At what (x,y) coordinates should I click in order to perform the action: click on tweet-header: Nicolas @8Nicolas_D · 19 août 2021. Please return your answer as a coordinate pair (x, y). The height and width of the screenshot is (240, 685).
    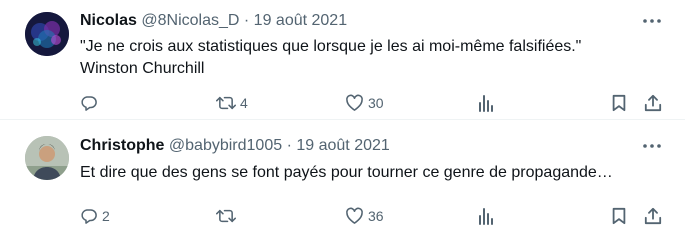
    Looking at the image, I should click on (362, 21).